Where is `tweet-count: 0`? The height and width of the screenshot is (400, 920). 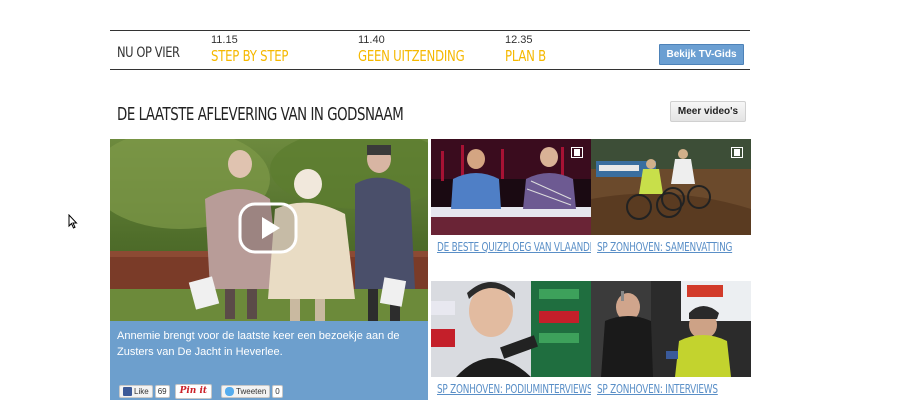 tweet-count: 0 is located at coordinates (277, 391).